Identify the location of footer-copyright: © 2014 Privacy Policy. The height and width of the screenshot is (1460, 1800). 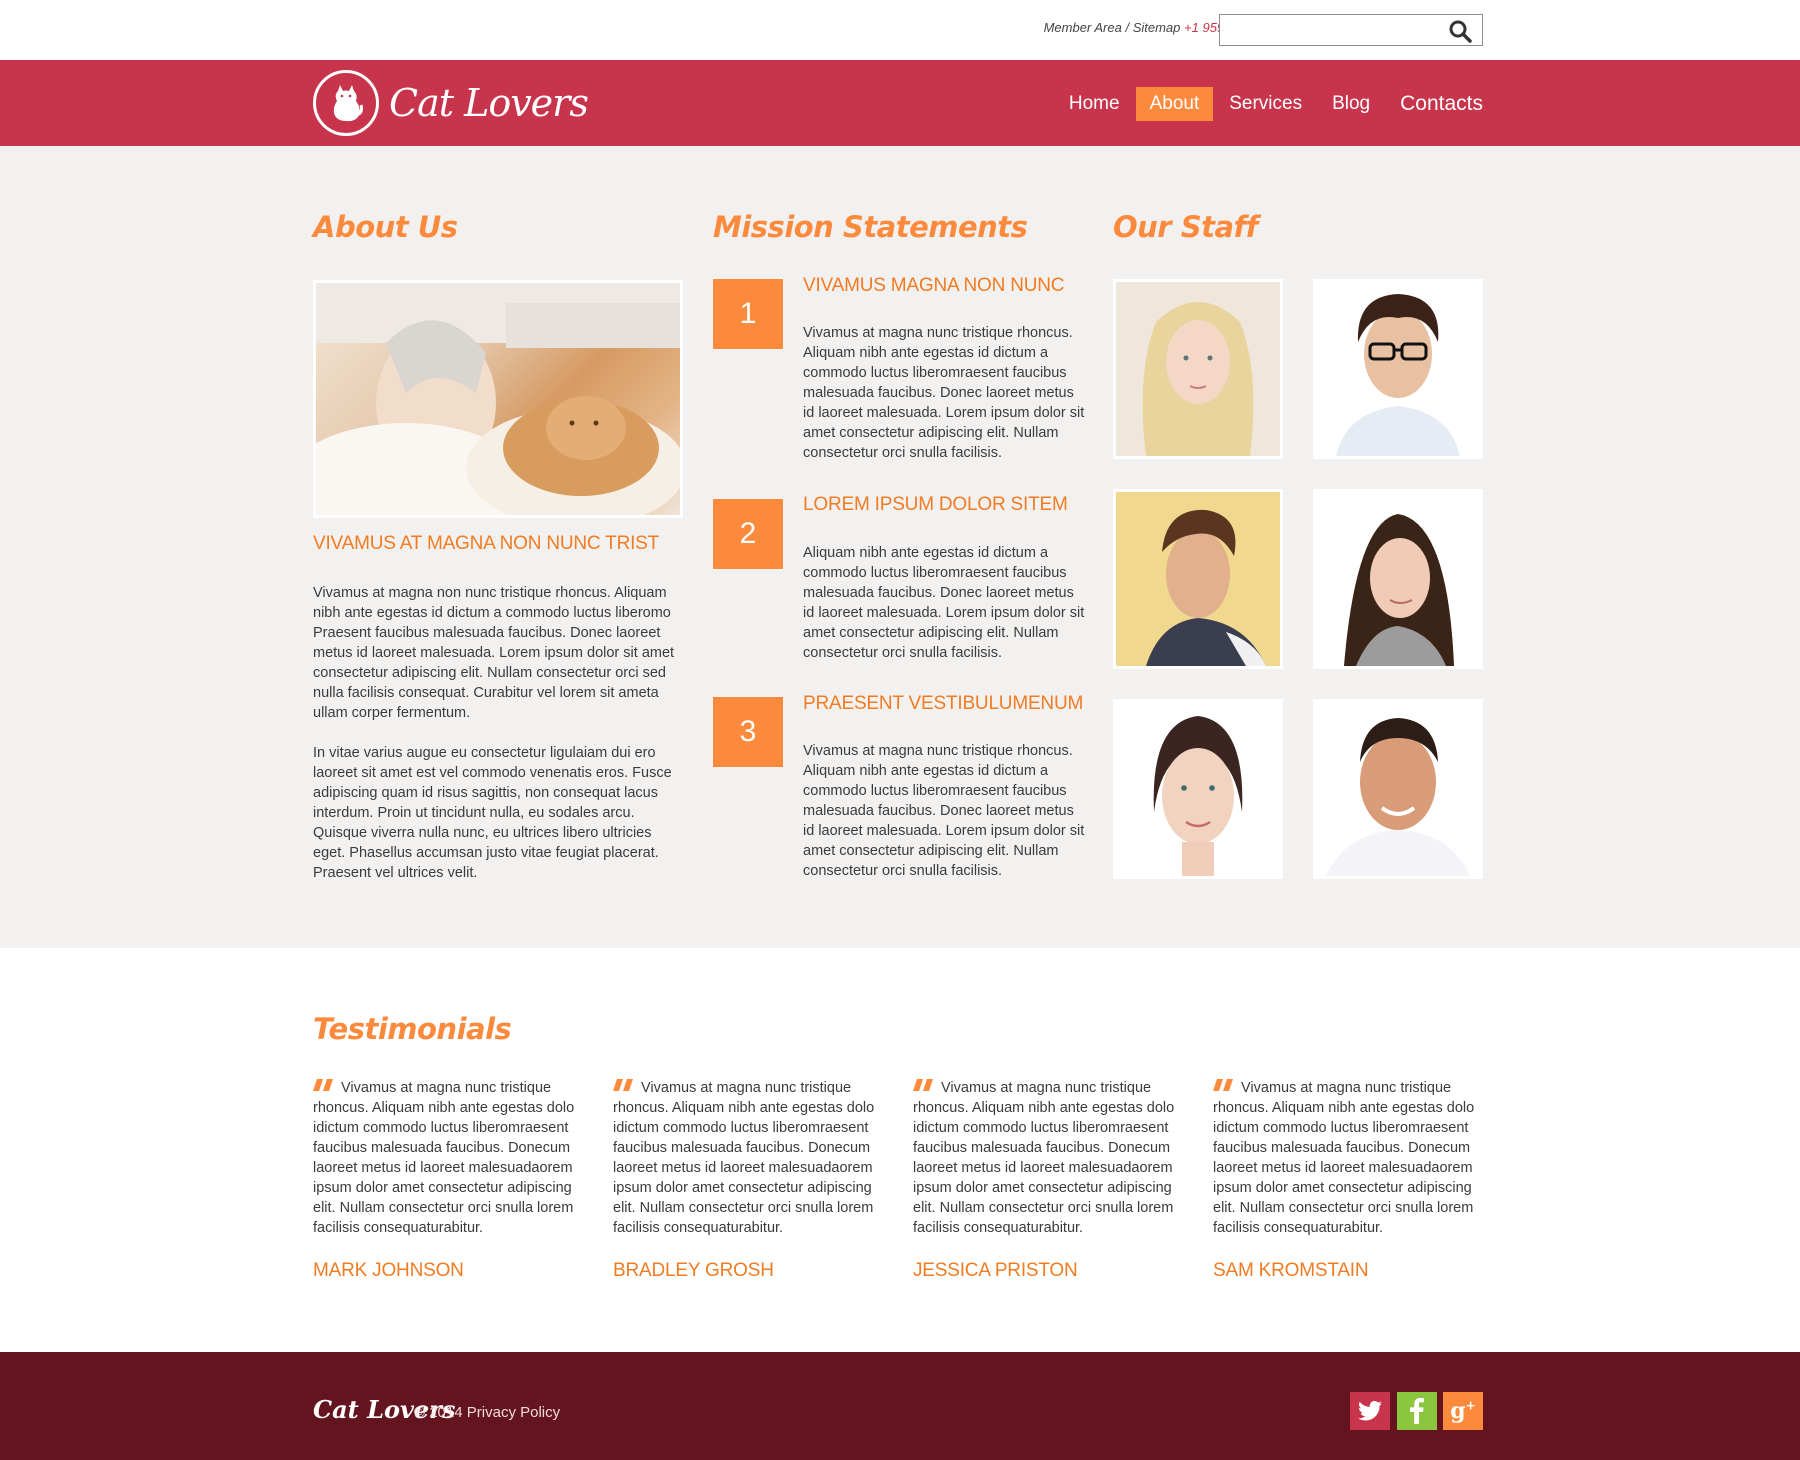
(487, 1412).